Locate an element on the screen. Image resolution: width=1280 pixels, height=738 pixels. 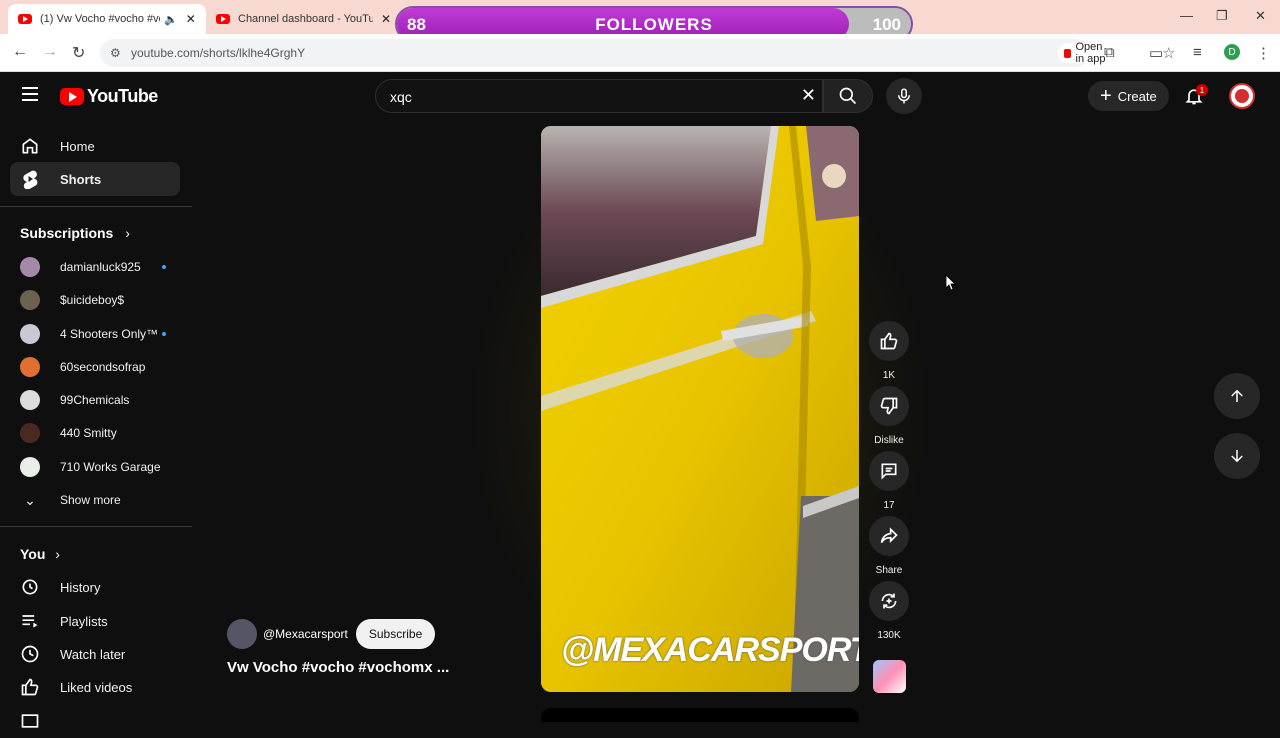
show-more-button: ⌄ Show more is located at coordinates (100, 500).